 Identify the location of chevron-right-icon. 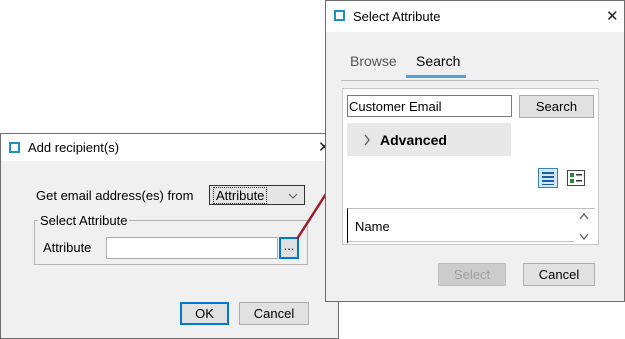
(367, 140).